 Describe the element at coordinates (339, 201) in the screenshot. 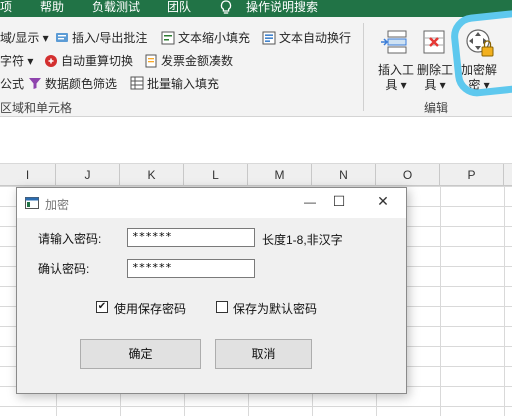

I see `maximize-icon: ☐` at that location.